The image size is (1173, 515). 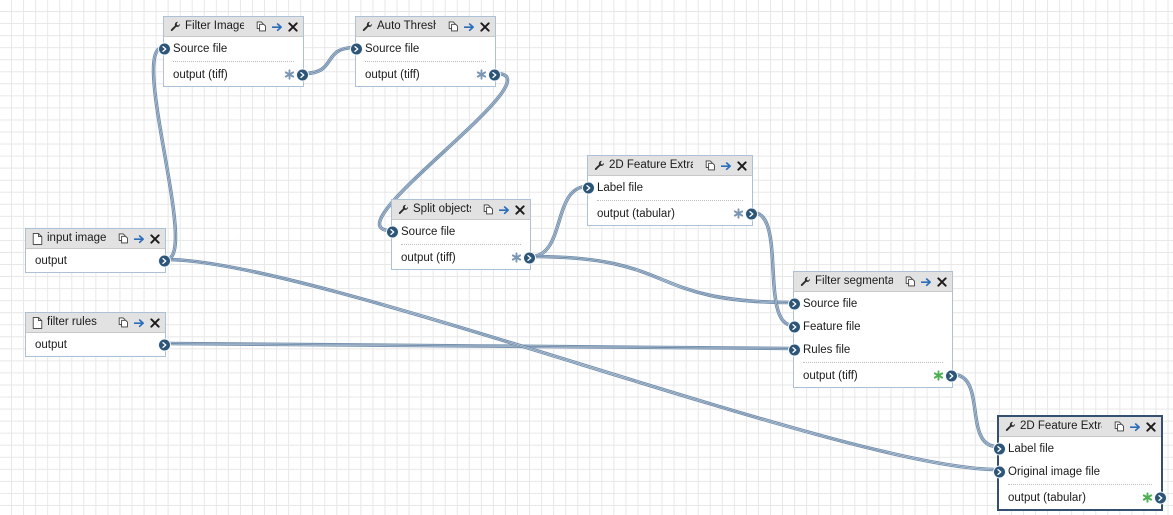 I want to click on node-header-filter-segmentation: Filter segmentation, so click(x=873, y=282).